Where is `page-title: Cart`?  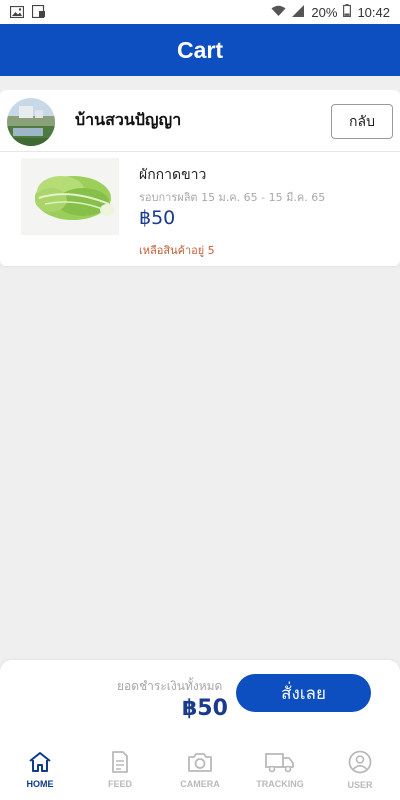 page-title: Cart is located at coordinates (199, 49).